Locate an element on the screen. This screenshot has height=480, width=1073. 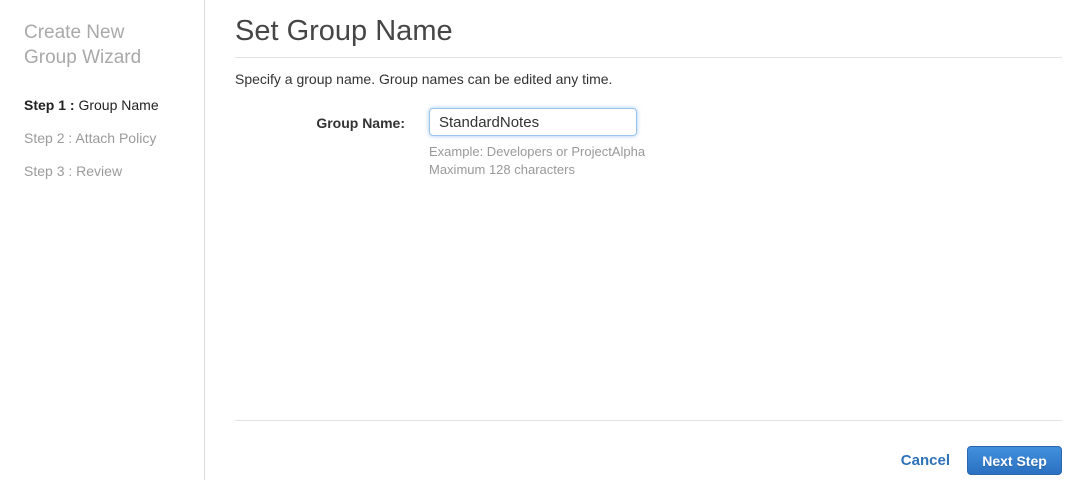
next-step-button: Next Step is located at coordinates (1014, 460).